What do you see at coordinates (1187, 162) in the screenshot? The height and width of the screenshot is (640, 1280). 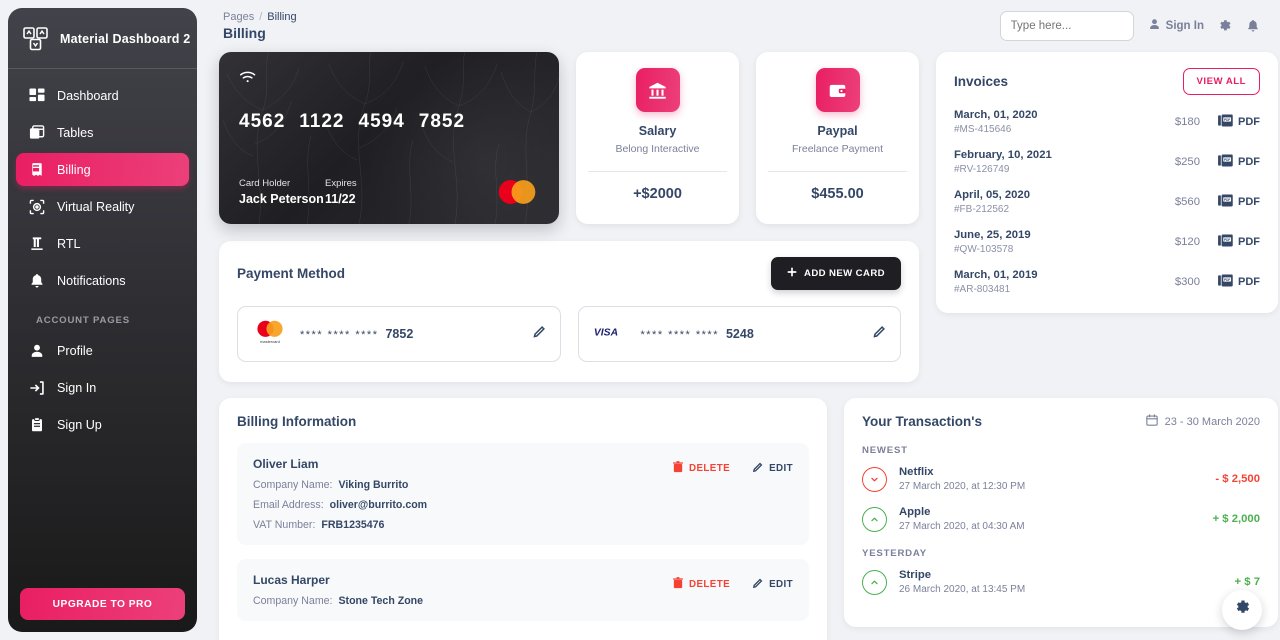 I see `invoice-amount: $250` at bounding box center [1187, 162].